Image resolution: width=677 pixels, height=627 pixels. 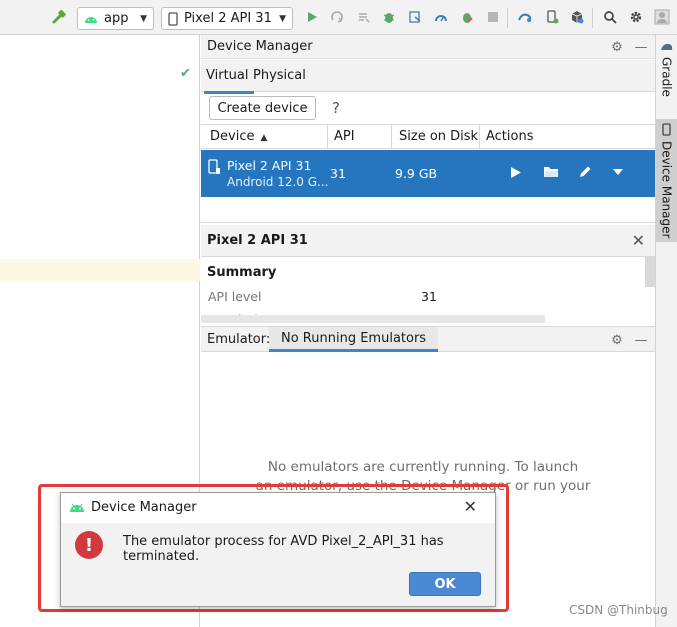 I want to click on edit-pencil-icon, so click(x=585, y=172).